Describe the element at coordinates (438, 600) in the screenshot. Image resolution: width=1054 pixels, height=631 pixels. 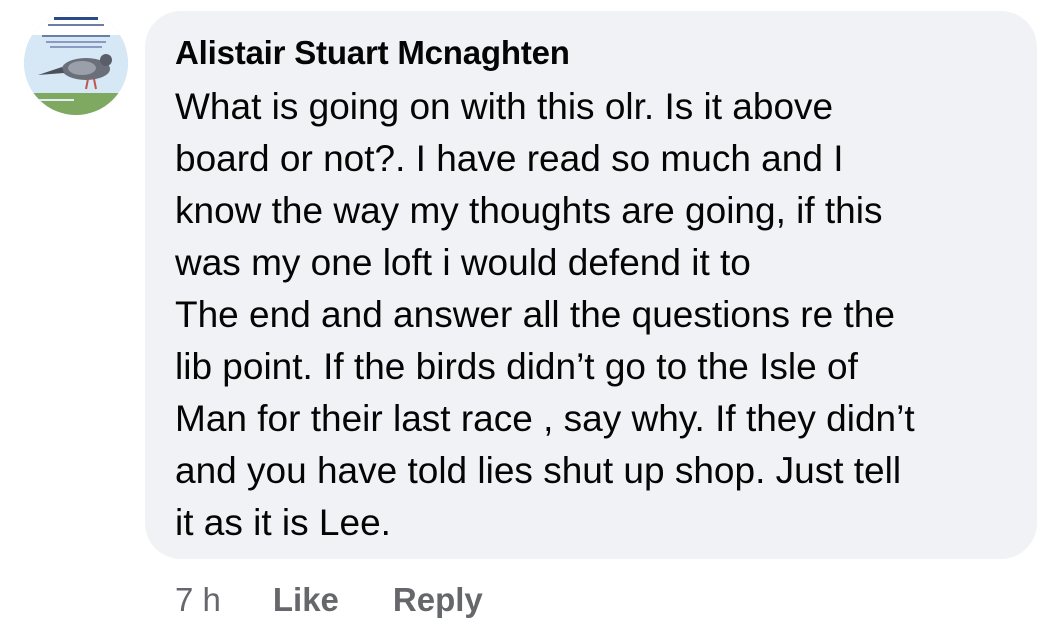
I see `reply-button: Reply` at that location.